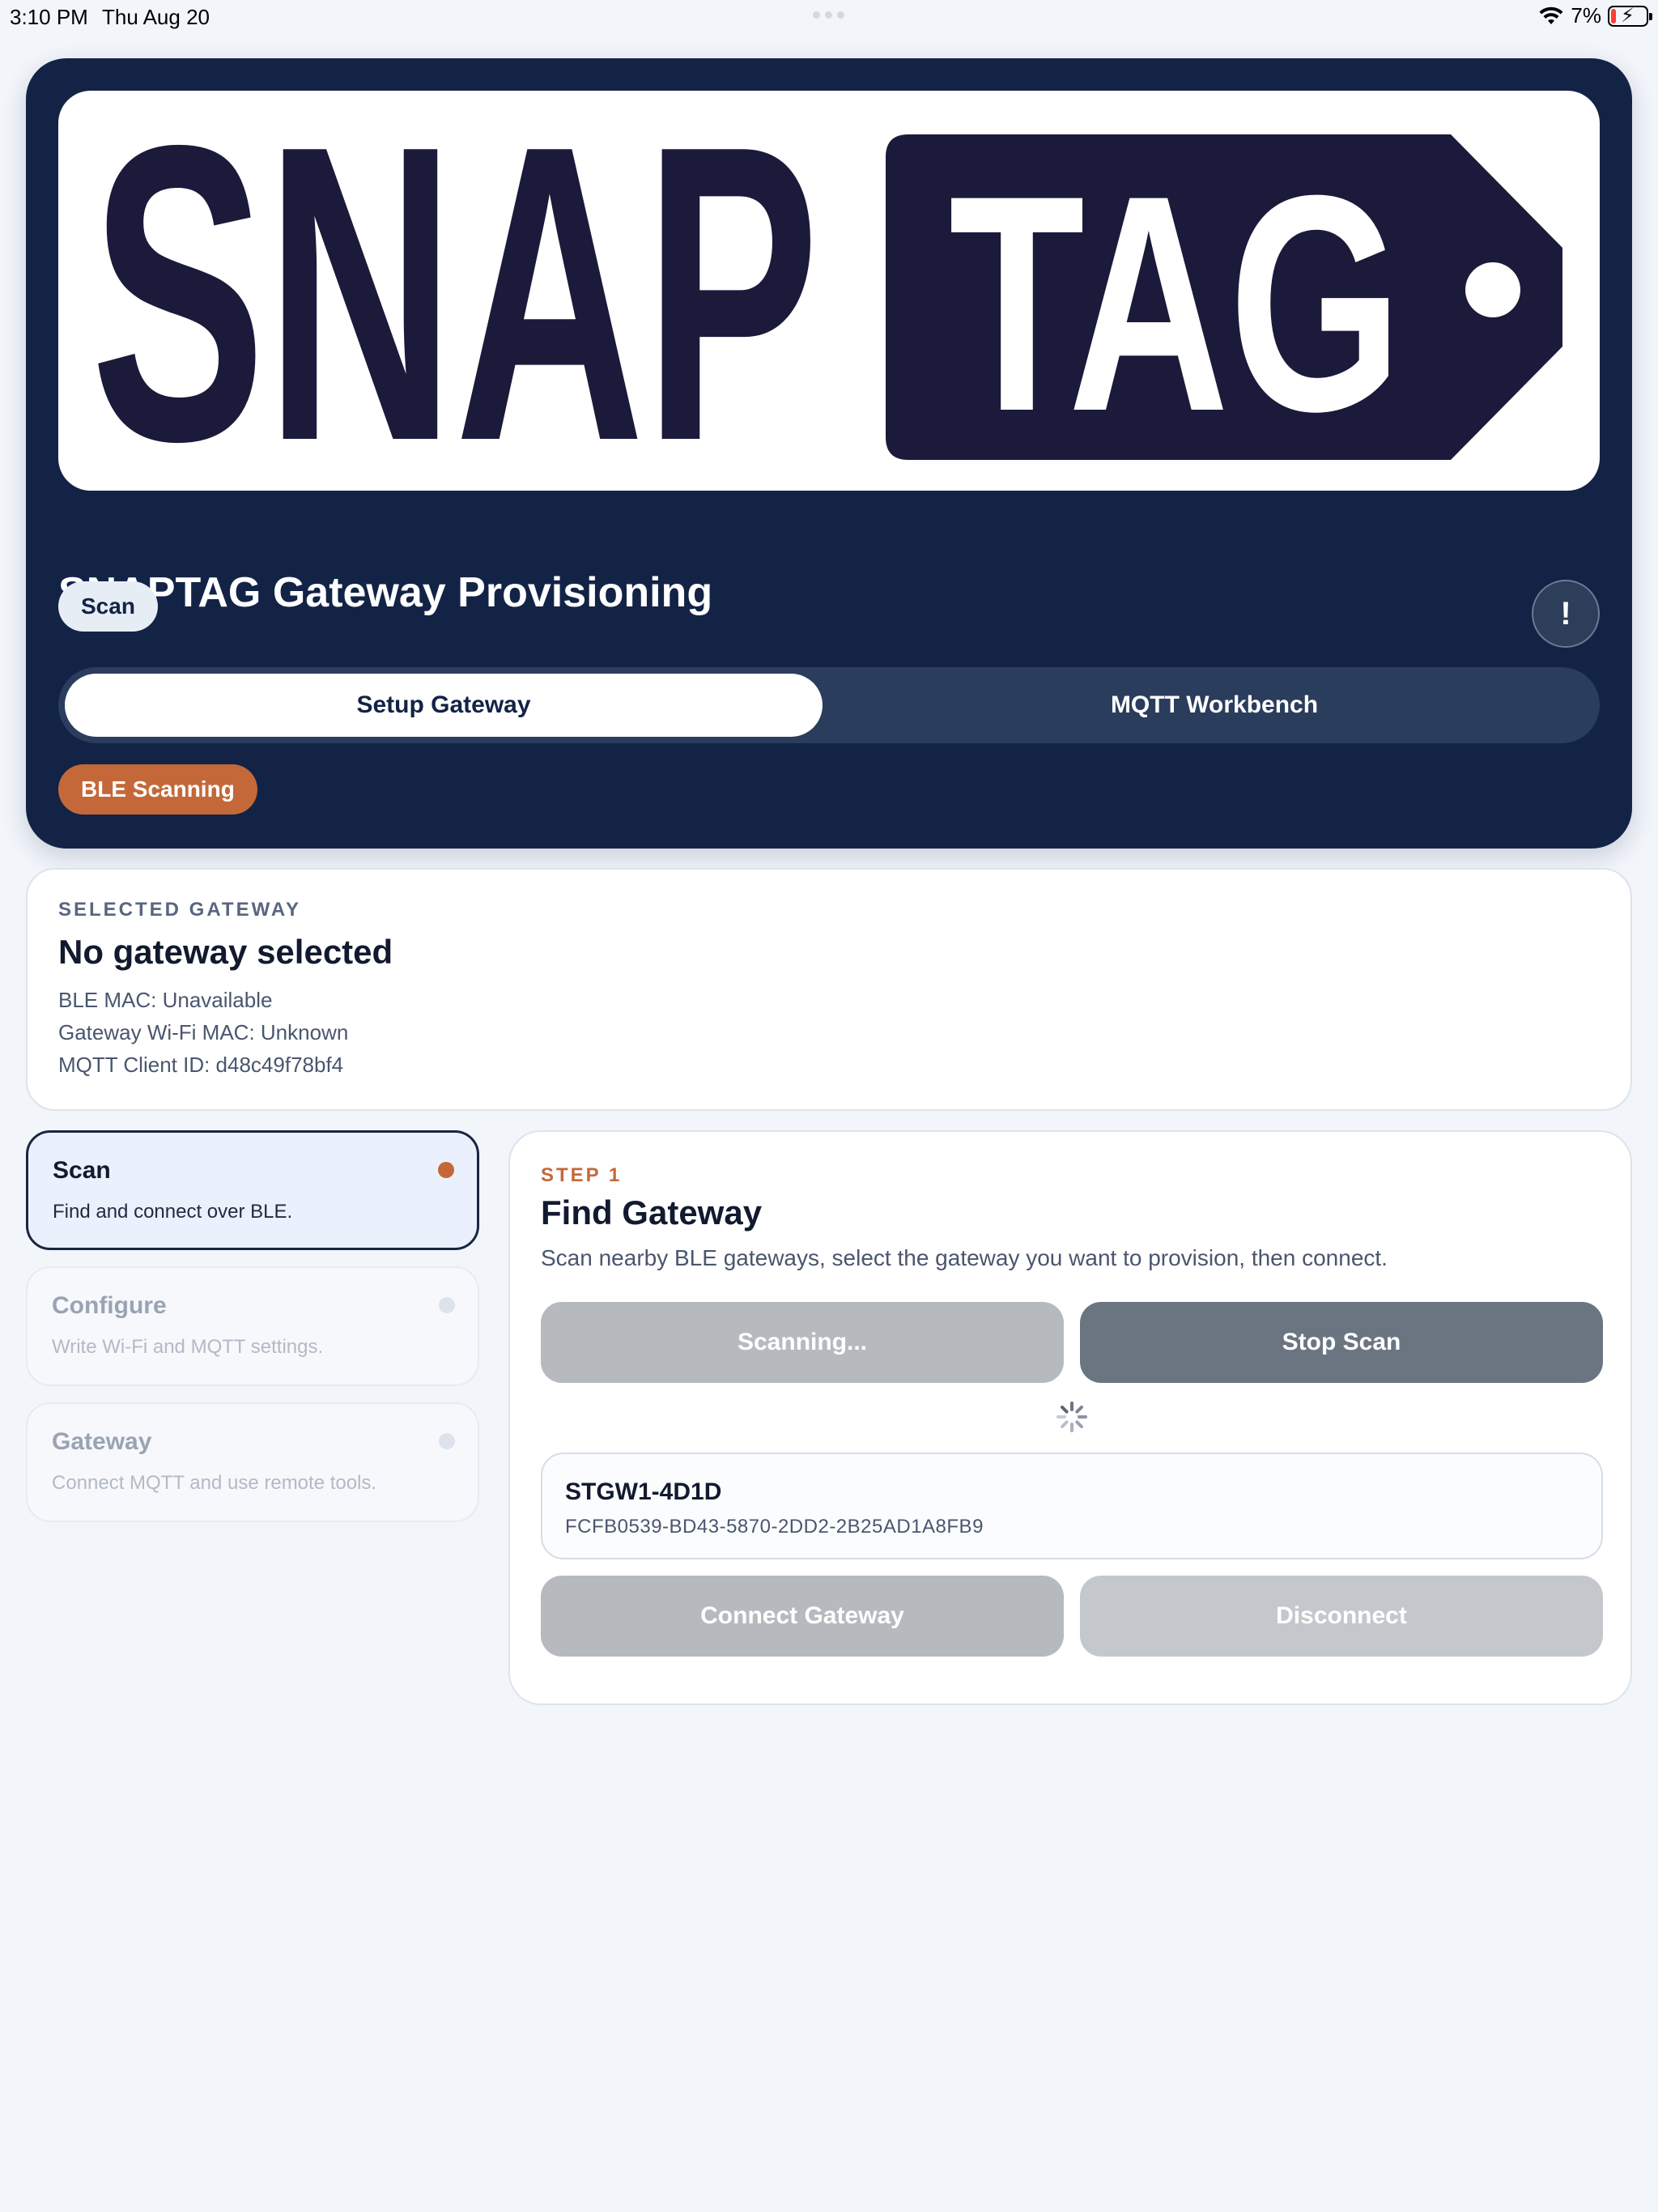 The width and height of the screenshot is (1658, 2212). Describe the element at coordinates (49, 17) in the screenshot. I see `status-time: 3:10 PM` at that location.